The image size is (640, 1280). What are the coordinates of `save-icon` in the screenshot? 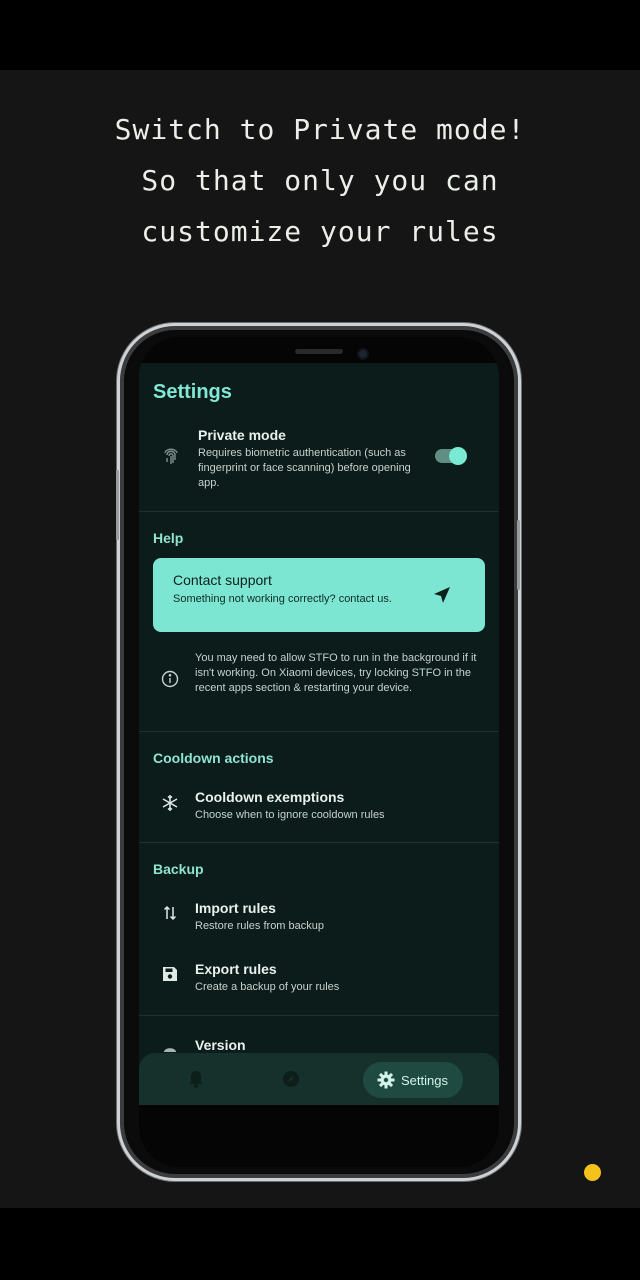 It's located at (170, 974).